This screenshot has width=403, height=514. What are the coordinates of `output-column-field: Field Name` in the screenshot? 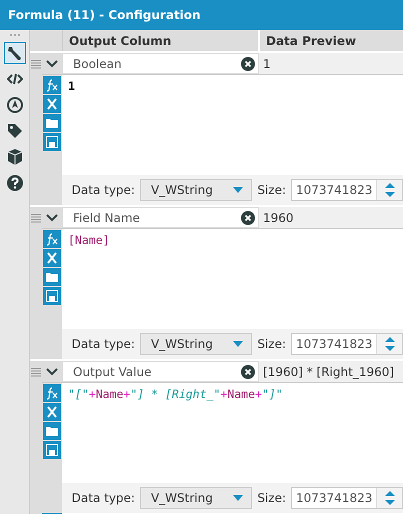 It's located at (160, 217).